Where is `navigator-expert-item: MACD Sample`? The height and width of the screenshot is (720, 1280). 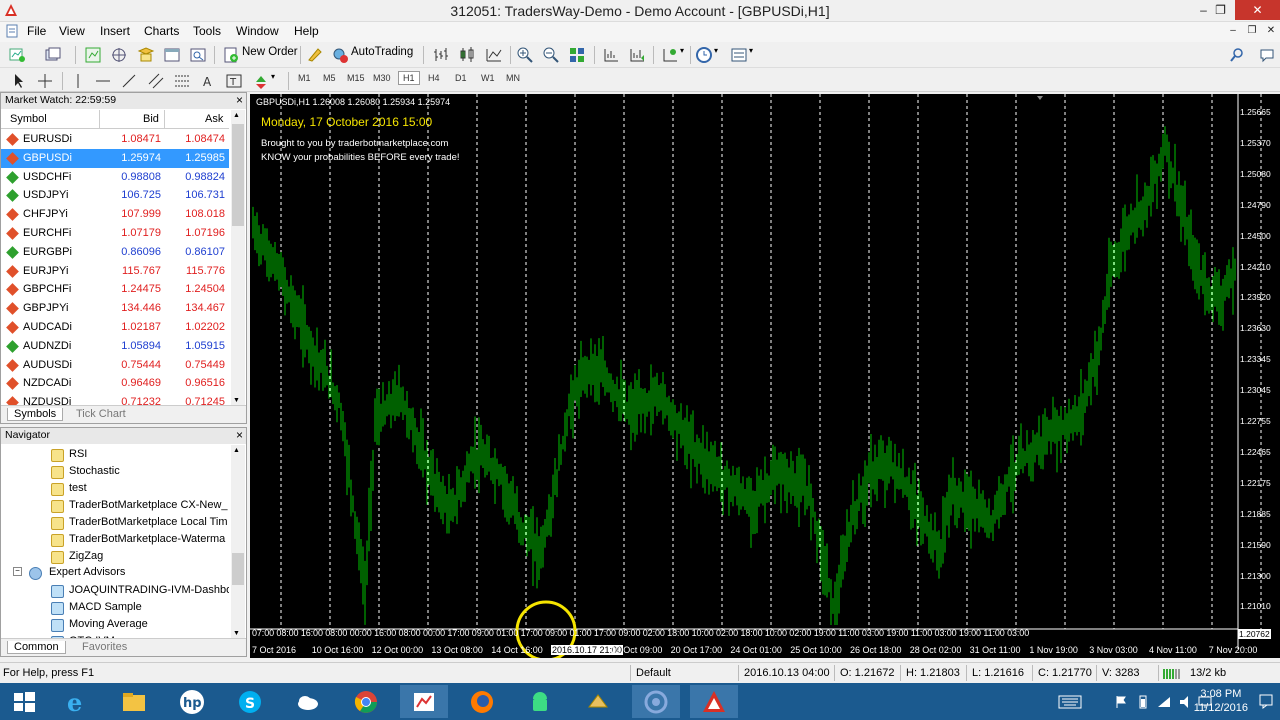 navigator-expert-item: MACD Sample is located at coordinates (149, 607).